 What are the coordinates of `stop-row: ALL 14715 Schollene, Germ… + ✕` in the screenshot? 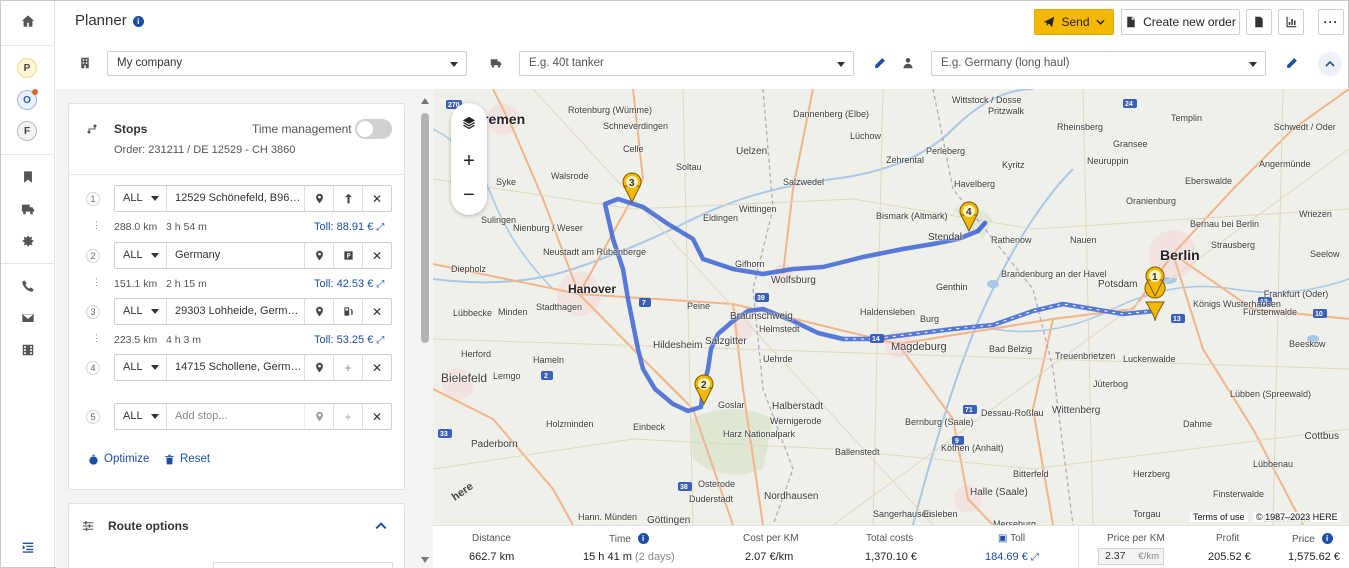 It's located at (253, 367).